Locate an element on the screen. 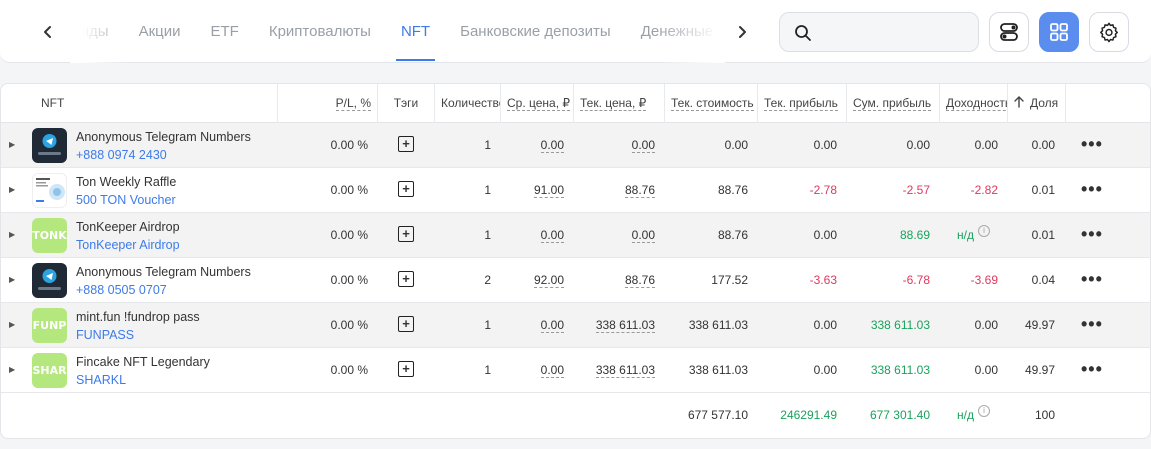 This screenshot has height=449, width=1151. nft-collection-link: FUNPASS is located at coordinates (105, 335).